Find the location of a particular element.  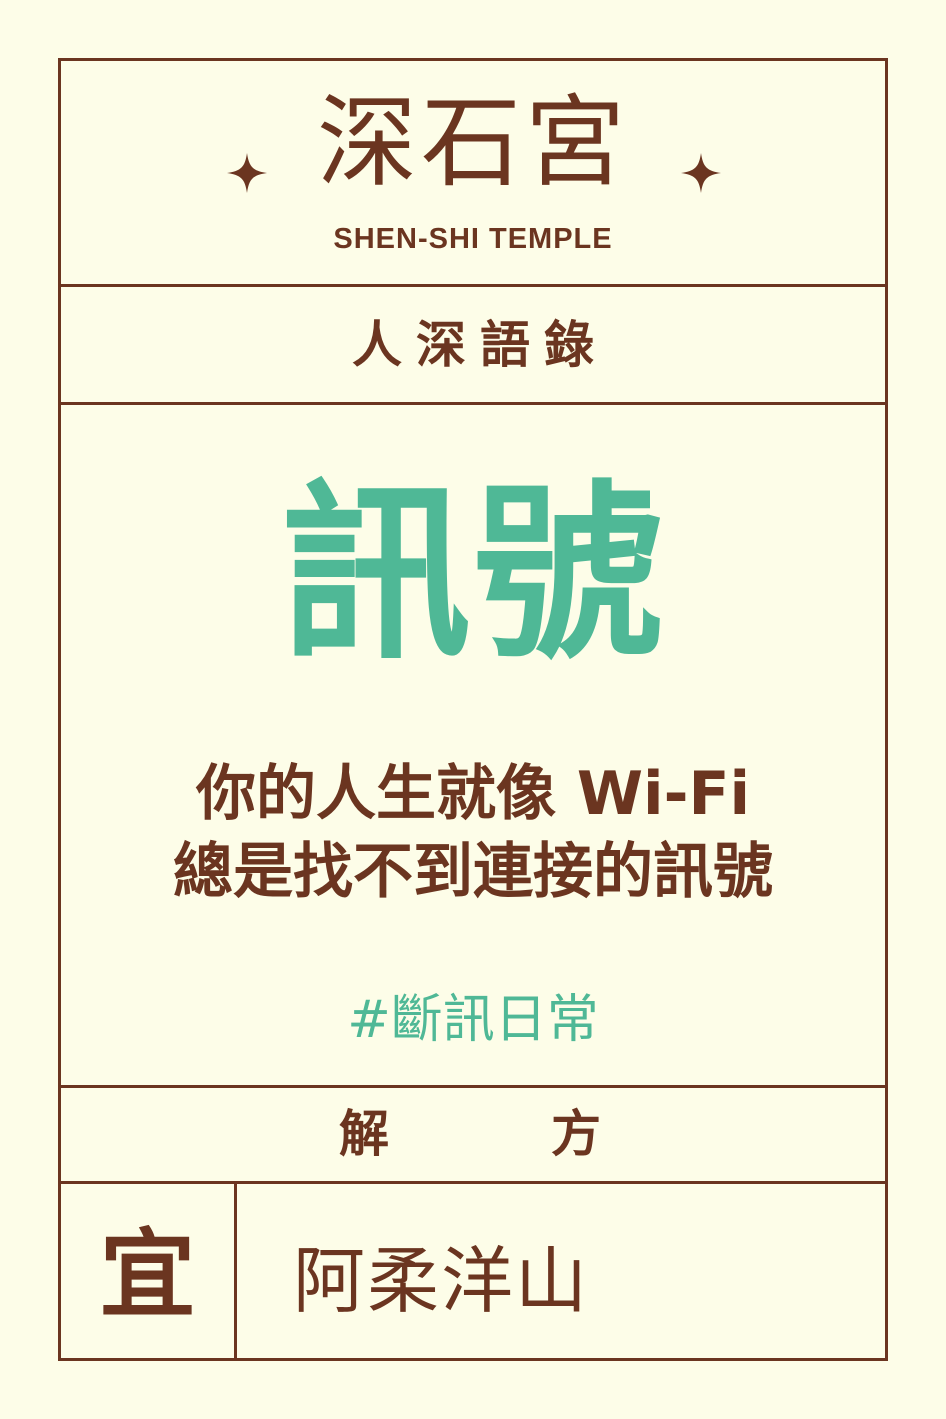

fortune-title: 訊號 is located at coordinates (472, 574).